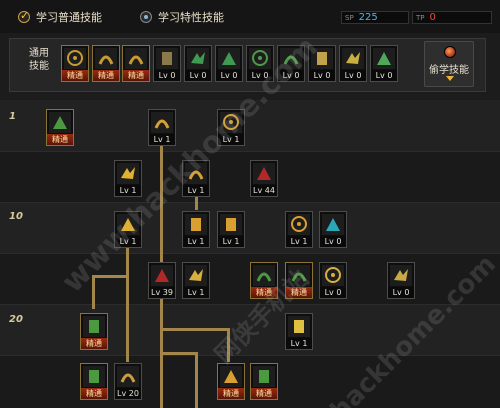 This screenshot has height=408, width=500. What do you see at coordinates (94, 376) in the screenshot?
I see `green-dragon-icon` at bounding box center [94, 376].